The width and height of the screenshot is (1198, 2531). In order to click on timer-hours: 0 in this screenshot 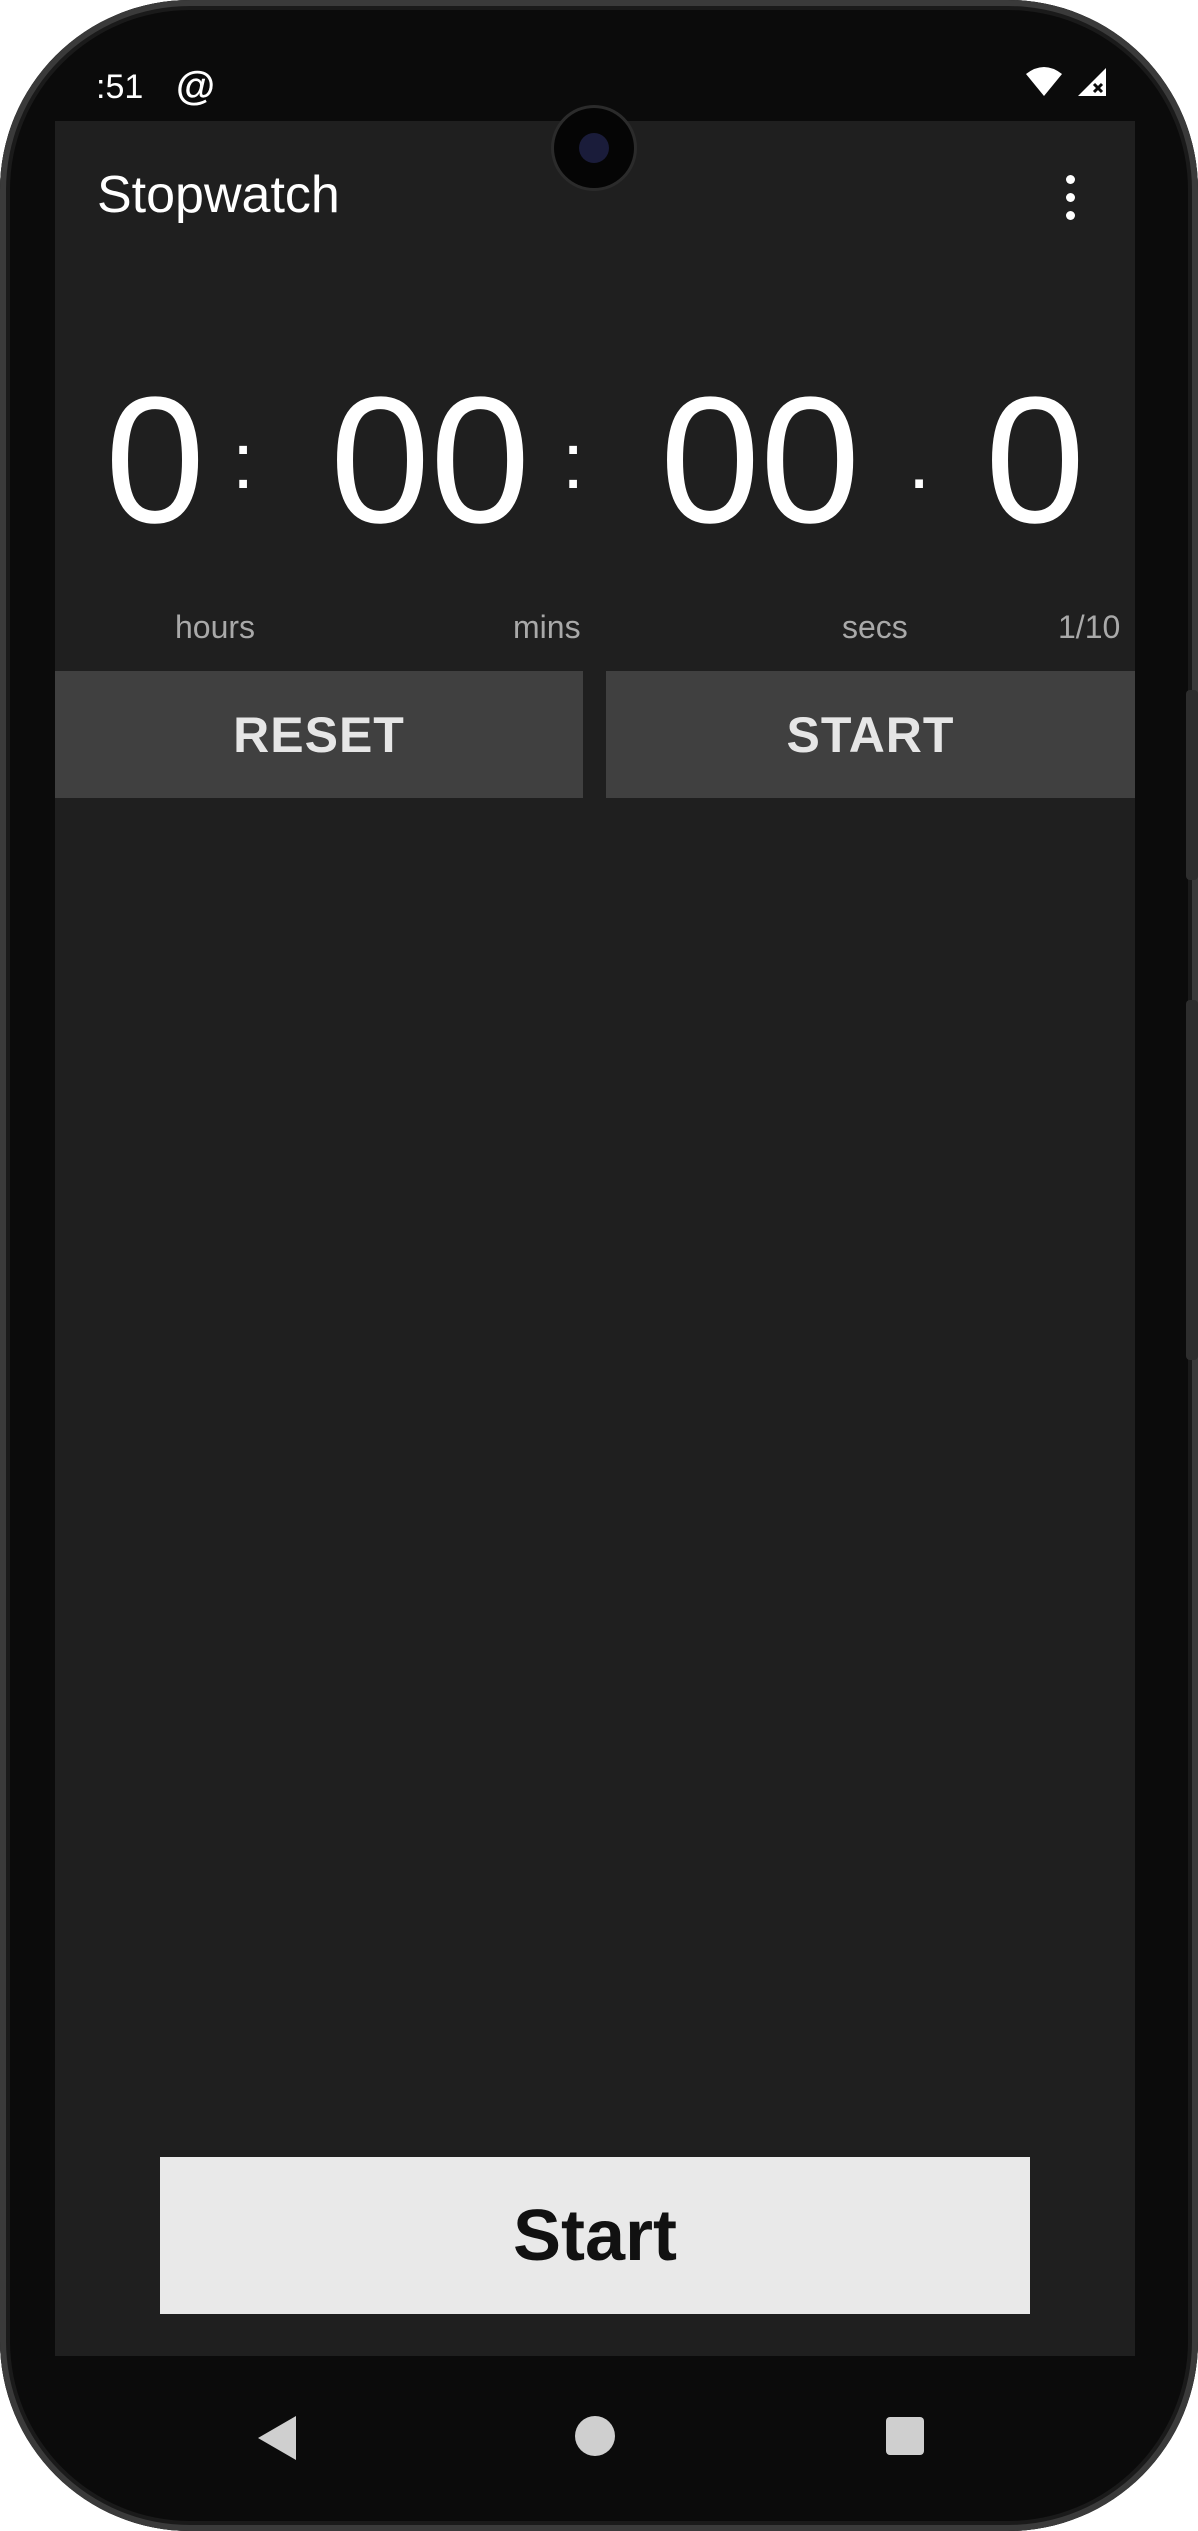, I will do `click(155, 460)`.